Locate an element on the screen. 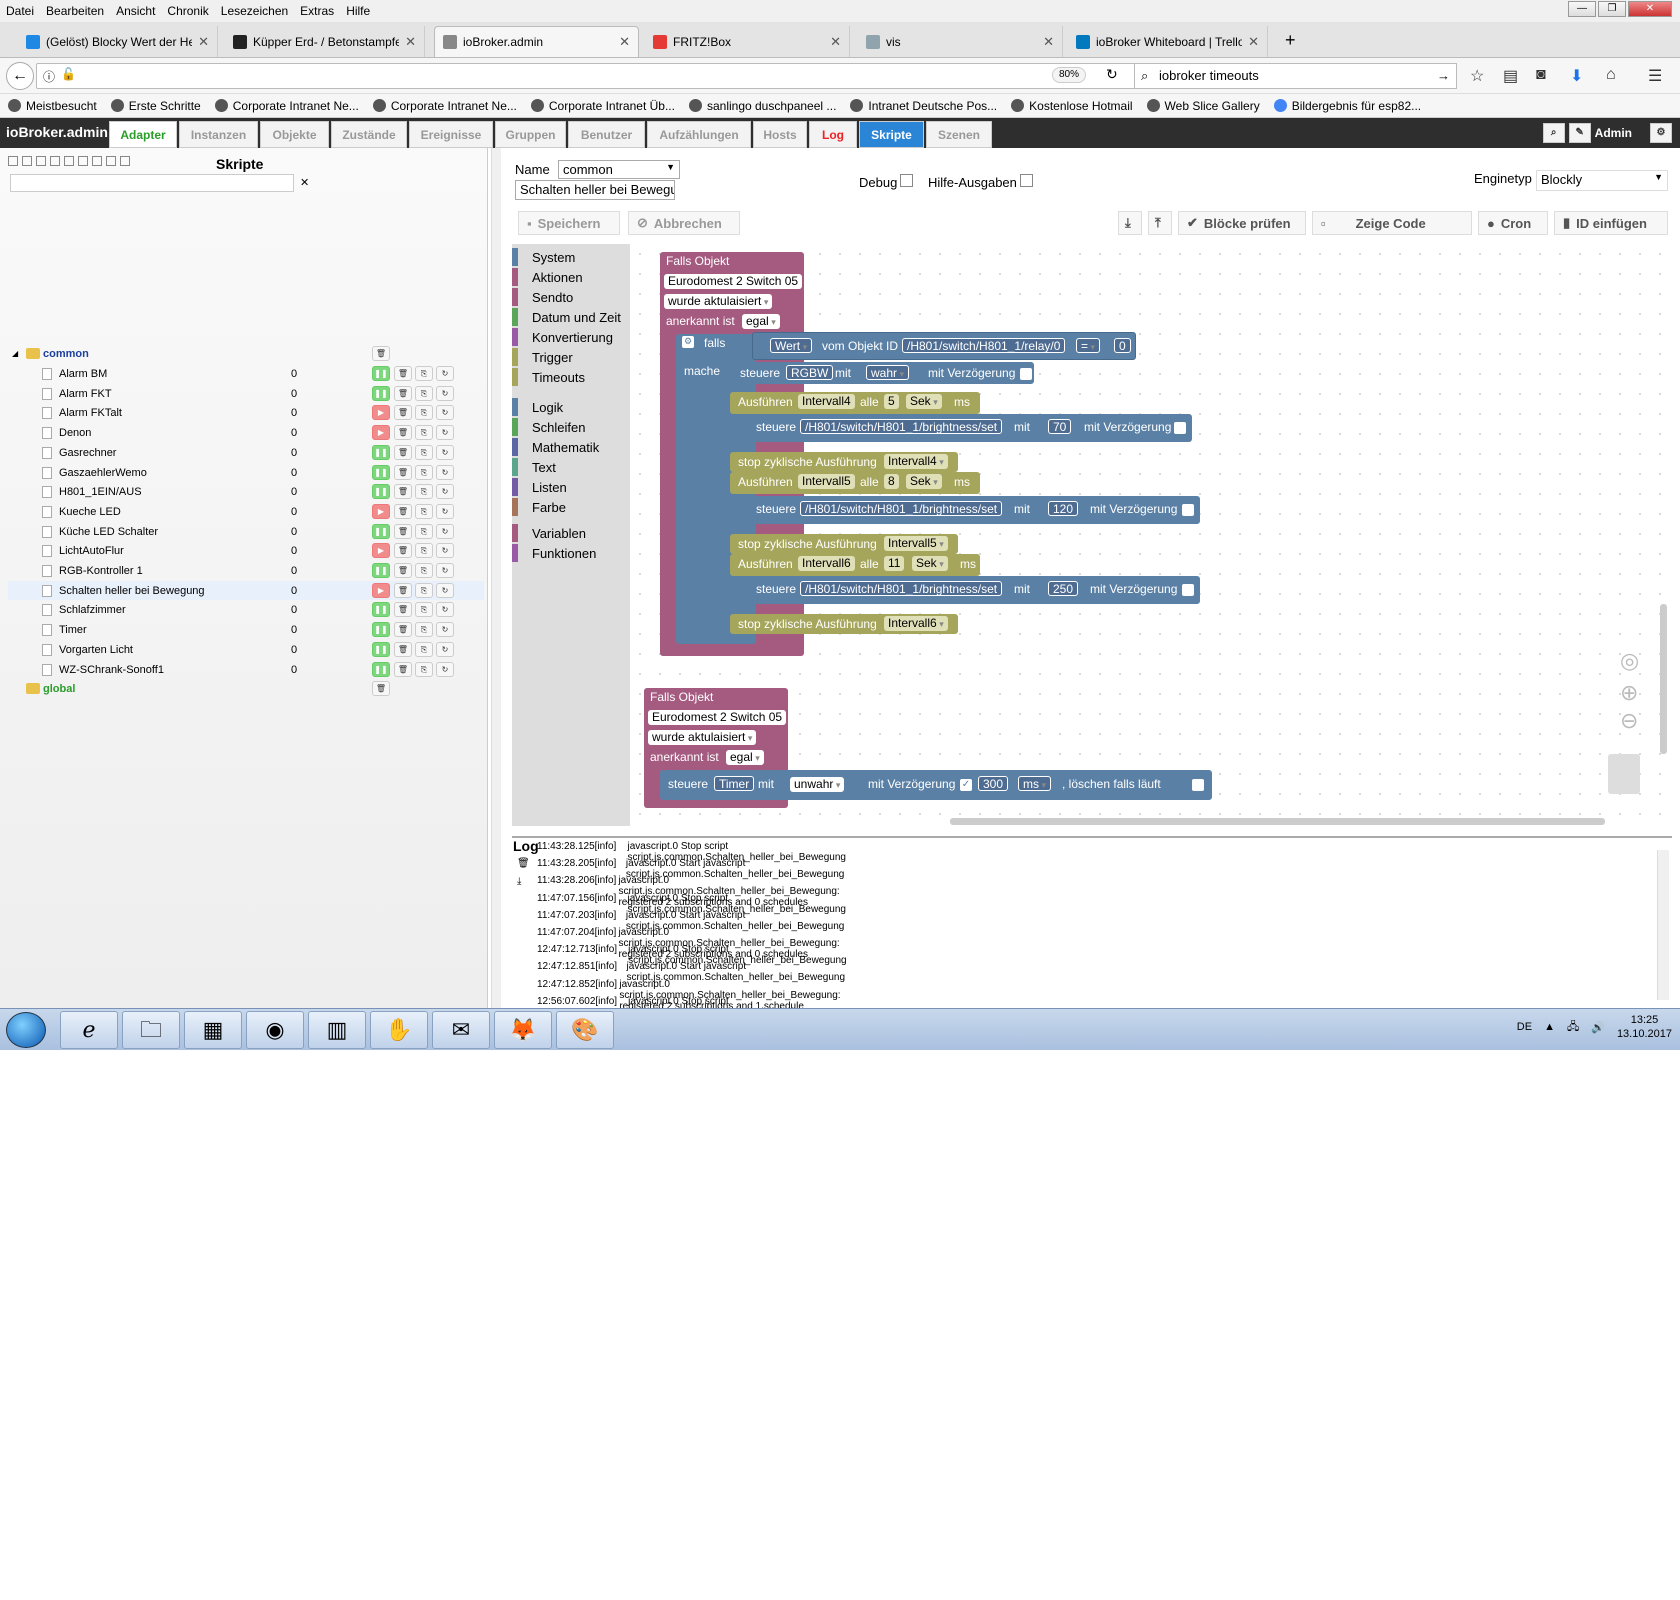  search-input: ⌕ iobroker timeouts → is located at coordinates (1295, 76).